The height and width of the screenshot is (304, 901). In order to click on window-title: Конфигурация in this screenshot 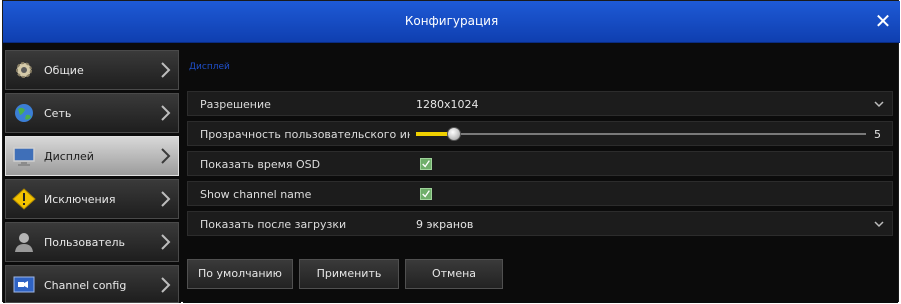, I will do `click(451, 21)`.